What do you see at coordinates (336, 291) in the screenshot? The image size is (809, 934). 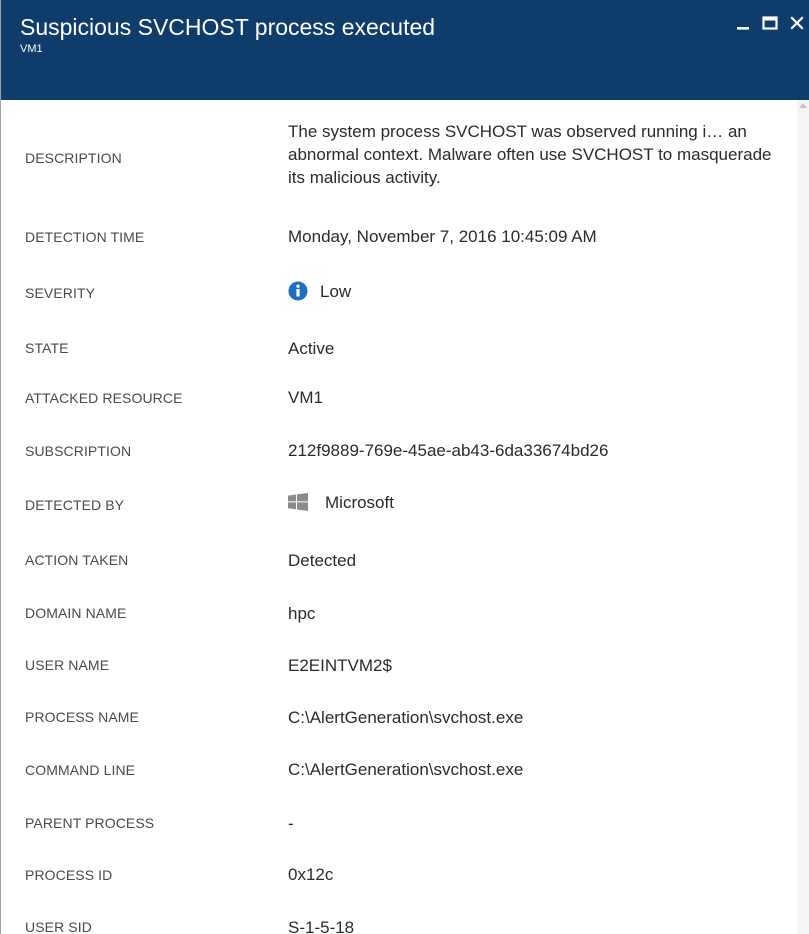 I see `severity-text: Low` at bounding box center [336, 291].